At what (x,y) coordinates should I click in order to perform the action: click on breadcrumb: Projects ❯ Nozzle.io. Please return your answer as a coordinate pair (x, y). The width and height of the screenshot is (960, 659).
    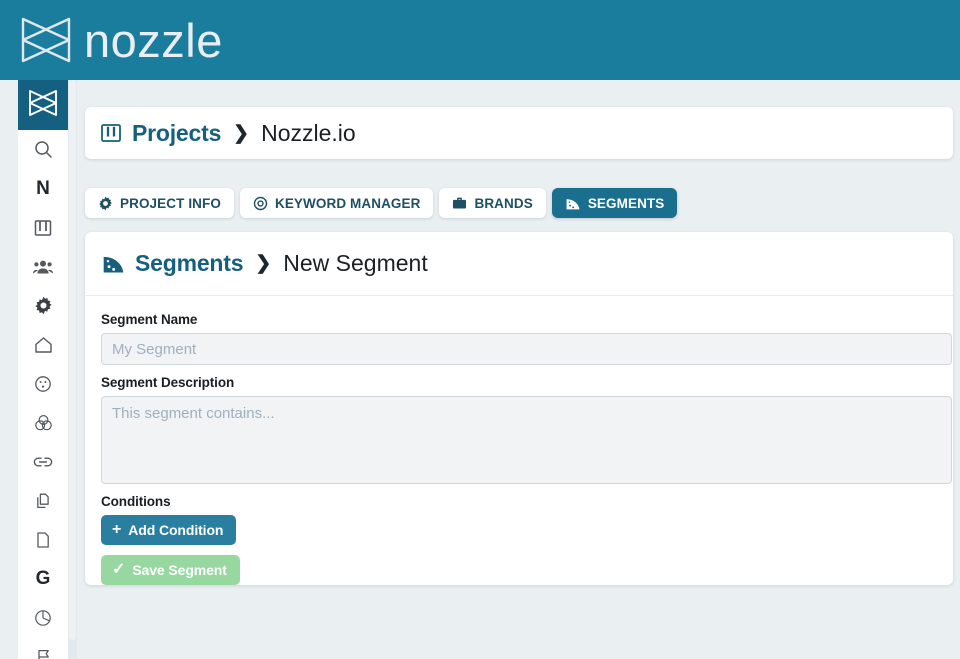
    Looking at the image, I should click on (519, 133).